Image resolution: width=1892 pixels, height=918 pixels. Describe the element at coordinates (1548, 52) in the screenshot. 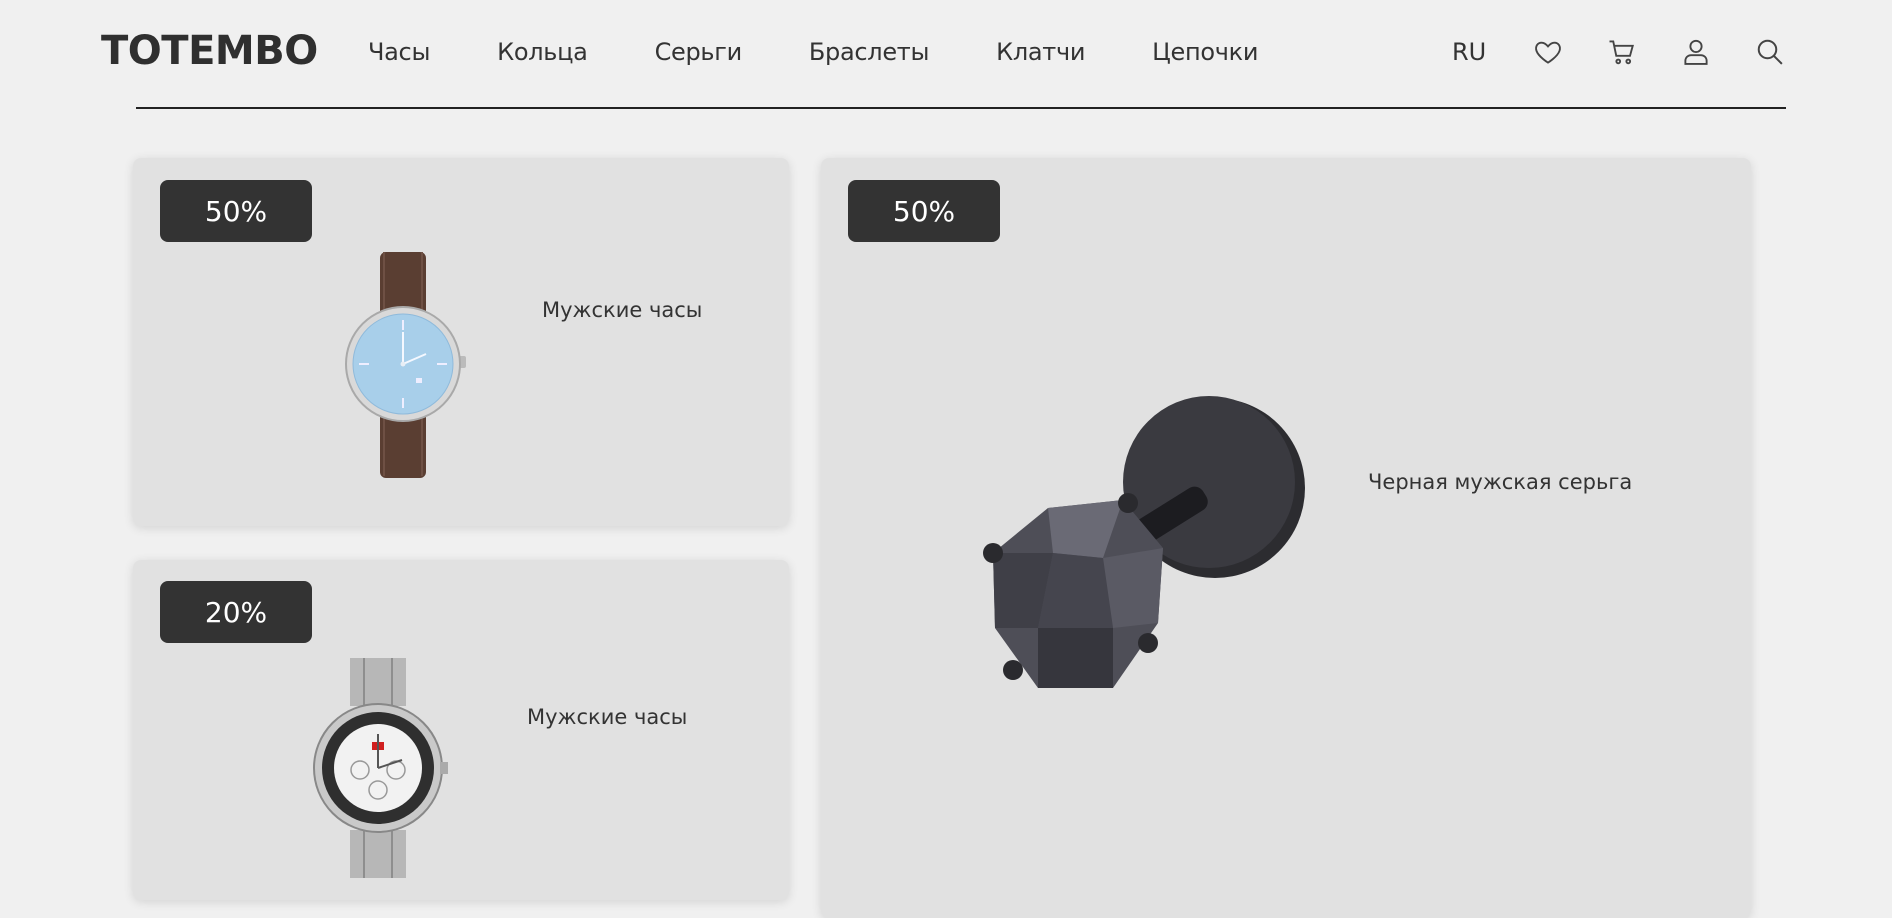

I see `heart-icon` at that location.